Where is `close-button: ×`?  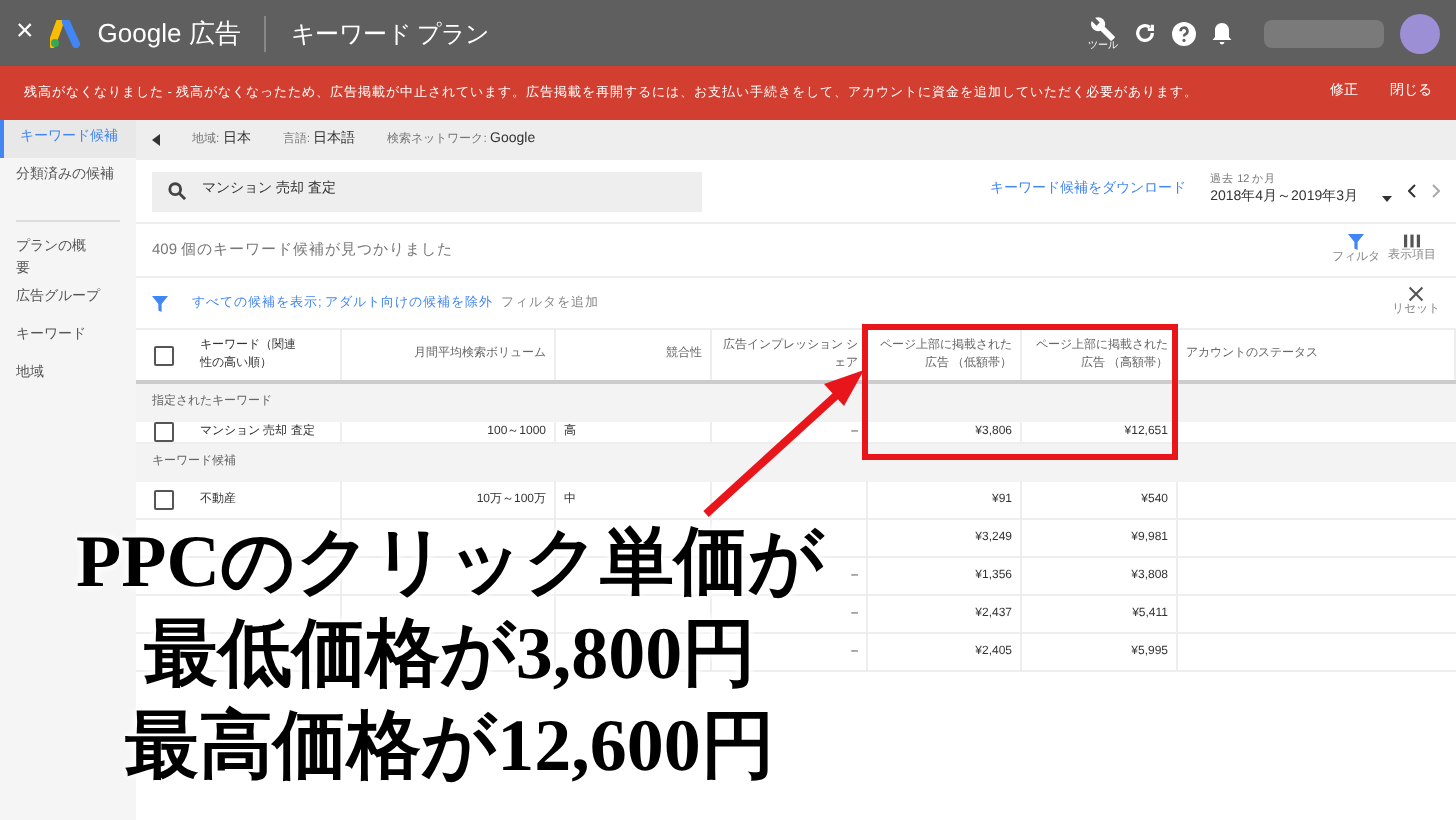 close-button: × is located at coordinates (25, 33).